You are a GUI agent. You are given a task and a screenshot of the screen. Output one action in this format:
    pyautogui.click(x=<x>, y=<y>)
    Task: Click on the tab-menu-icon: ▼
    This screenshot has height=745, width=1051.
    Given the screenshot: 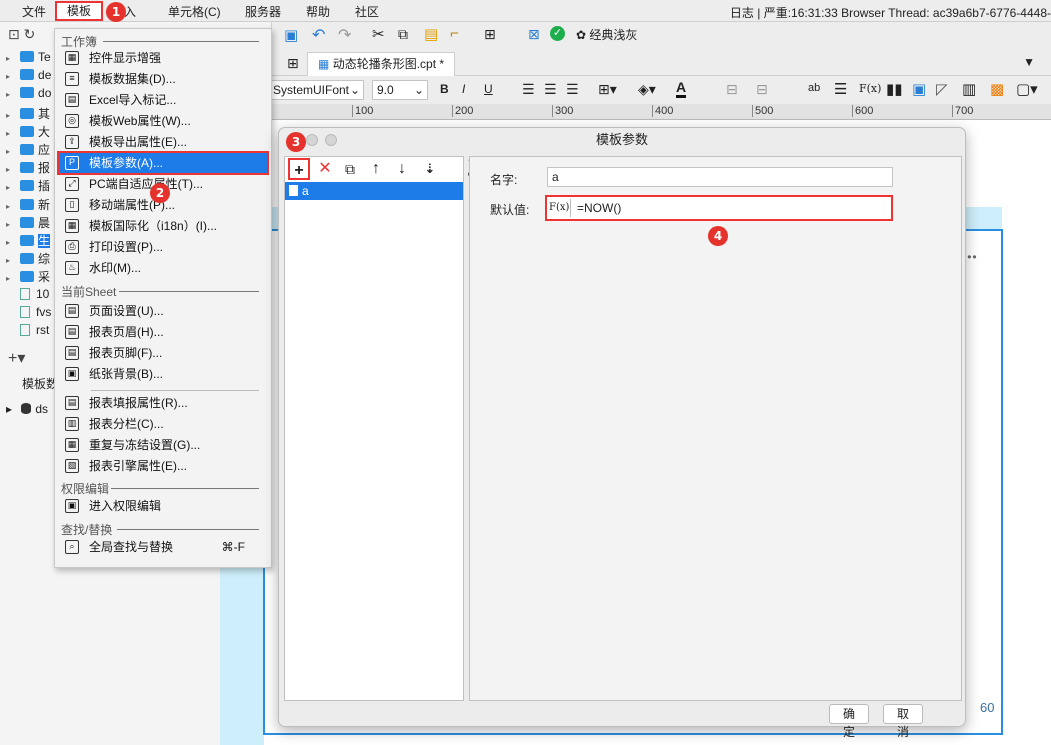 What is the action you would take?
    pyautogui.click(x=1029, y=62)
    